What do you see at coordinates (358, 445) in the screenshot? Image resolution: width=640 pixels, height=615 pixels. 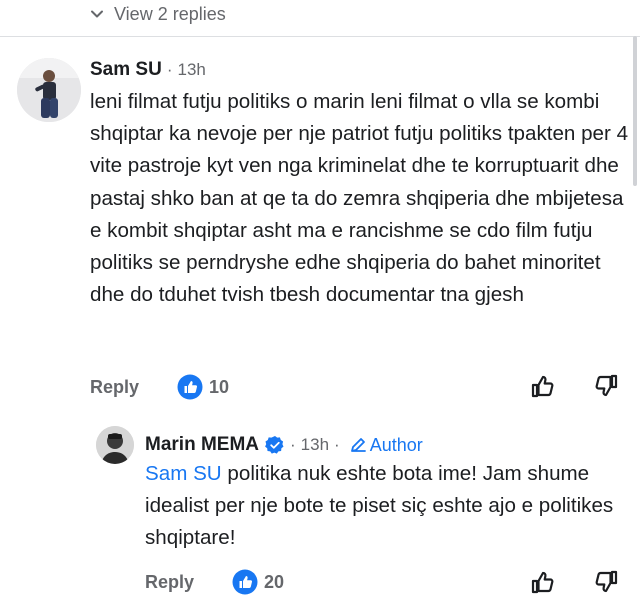 I see `pencil-icon` at bounding box center [358, 445].